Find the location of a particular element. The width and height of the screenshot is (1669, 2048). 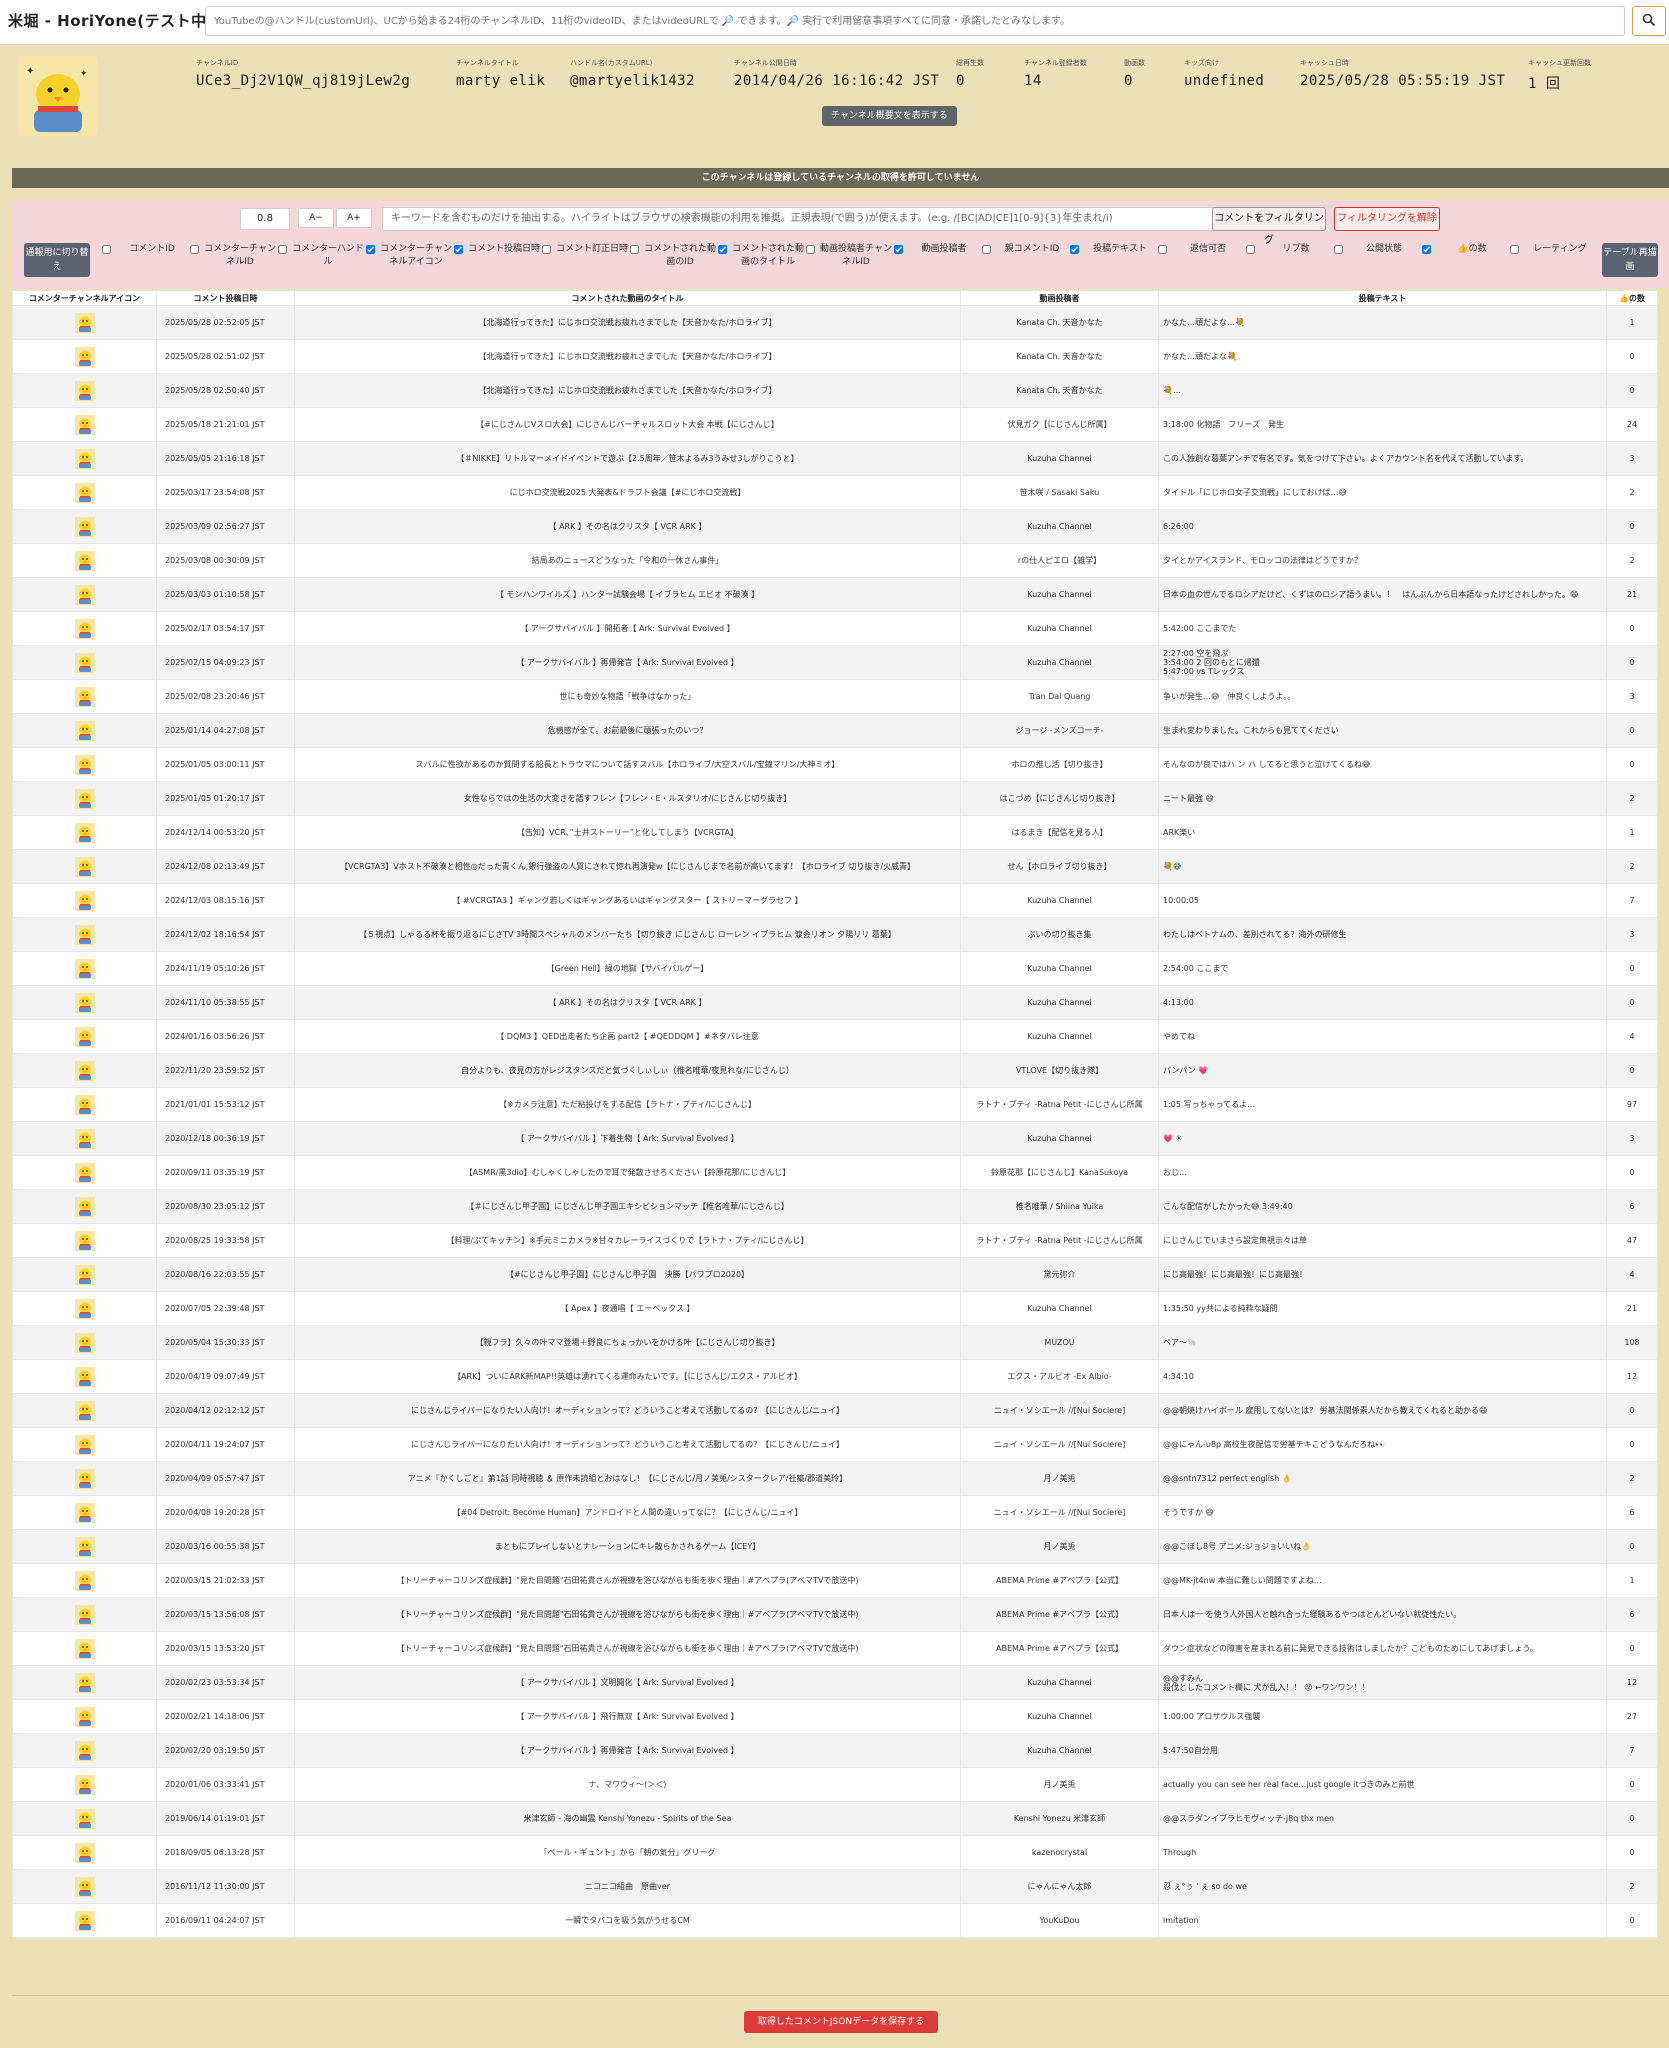

search-input is located at coordinates (915, 21).